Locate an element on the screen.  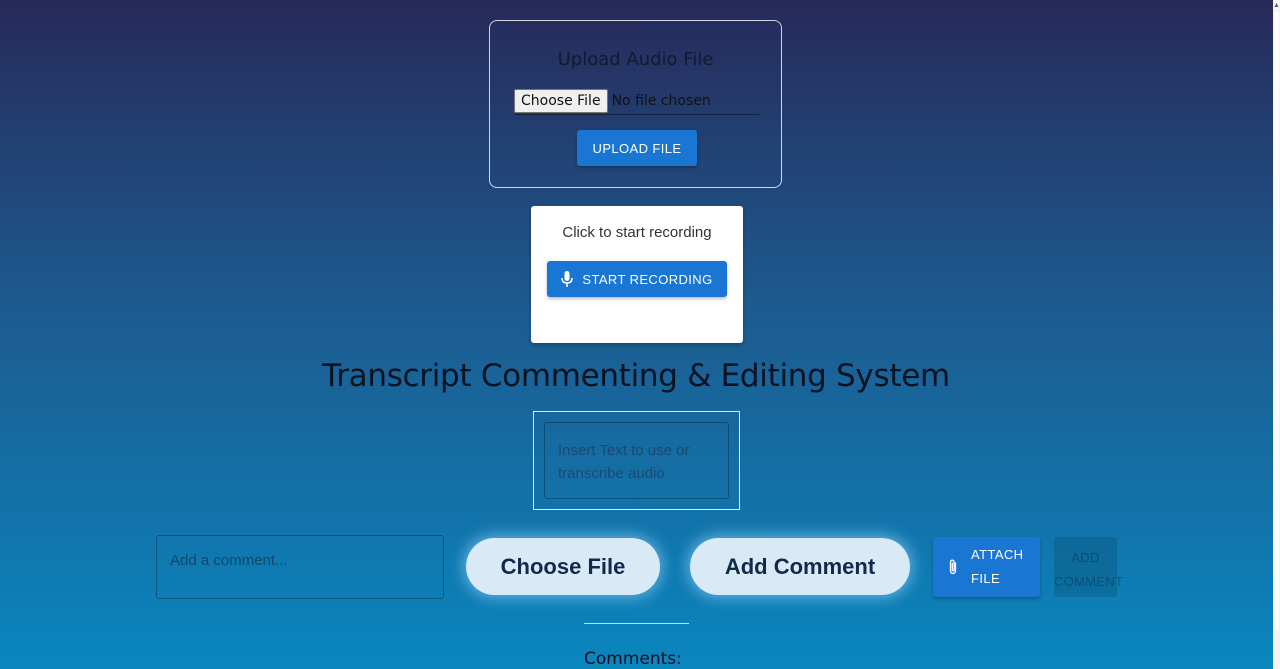
attach-file-button: ATTACH FILE is located at coordinates (986, 567).